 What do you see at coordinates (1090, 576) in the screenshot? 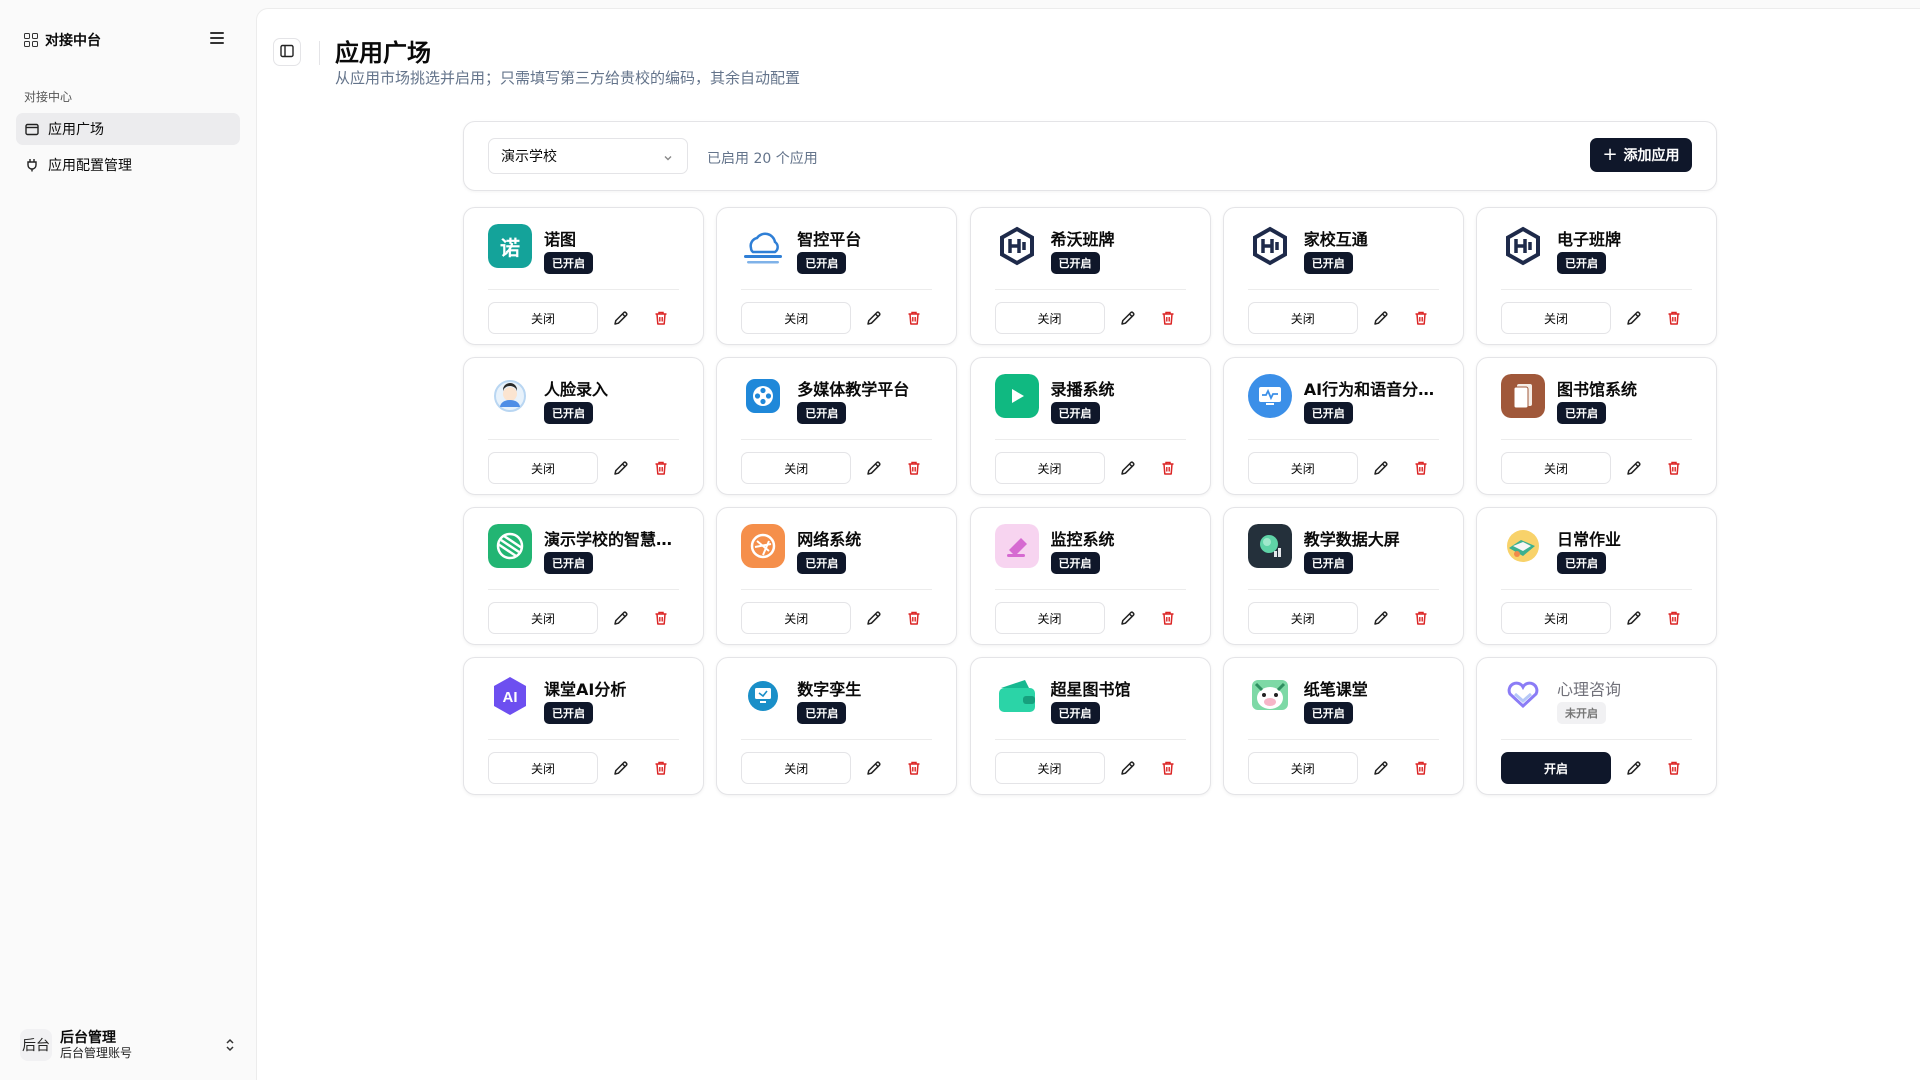
I see `app-card: 监控系统 已开启 关闭` at bounding box center [1090, 576].